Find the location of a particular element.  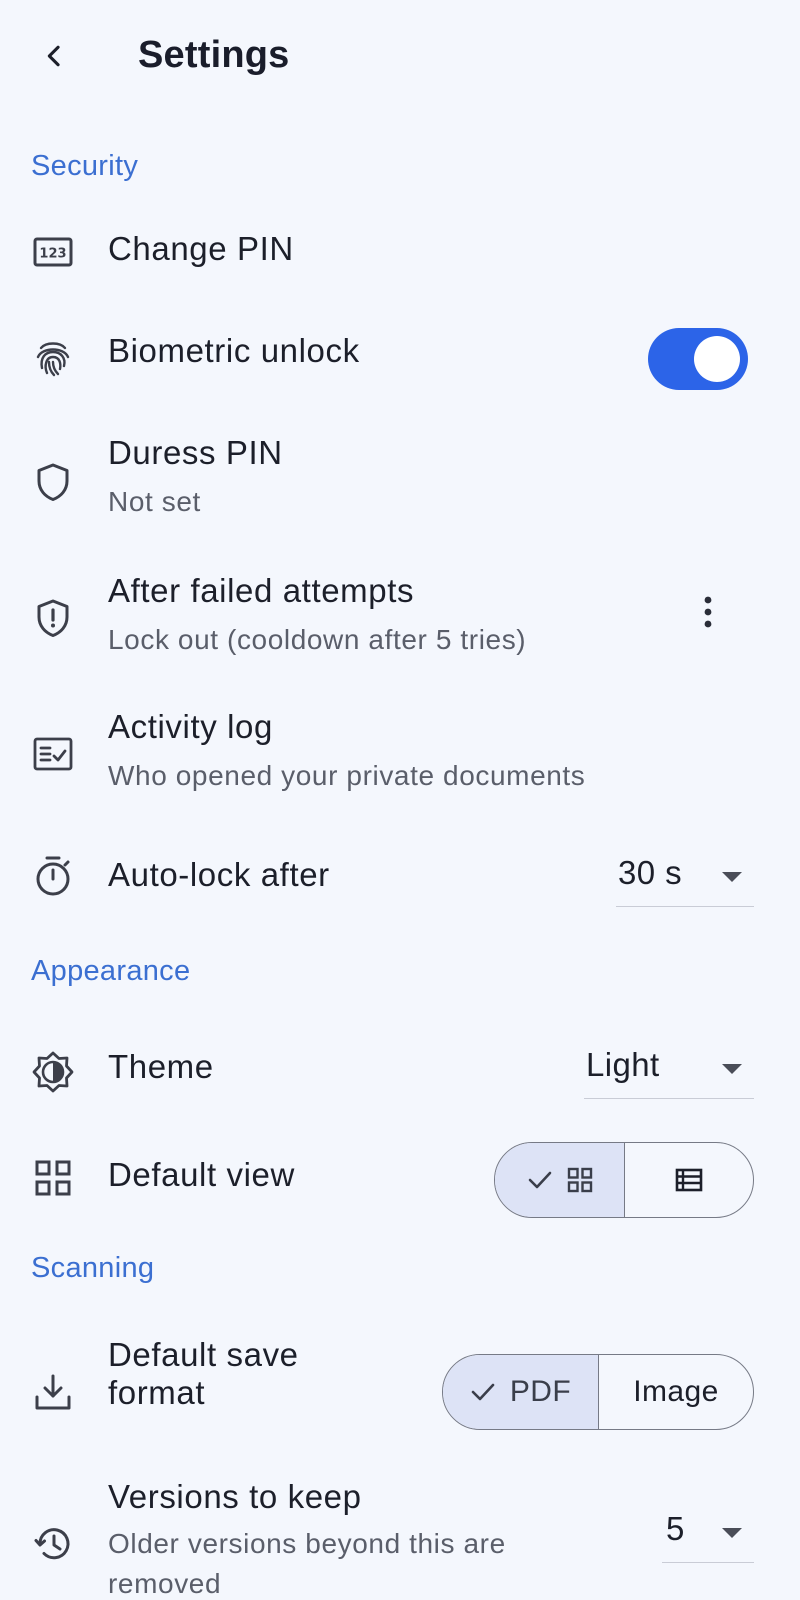

change-pin-label: Change PIN is located at coordinates (201, 248).